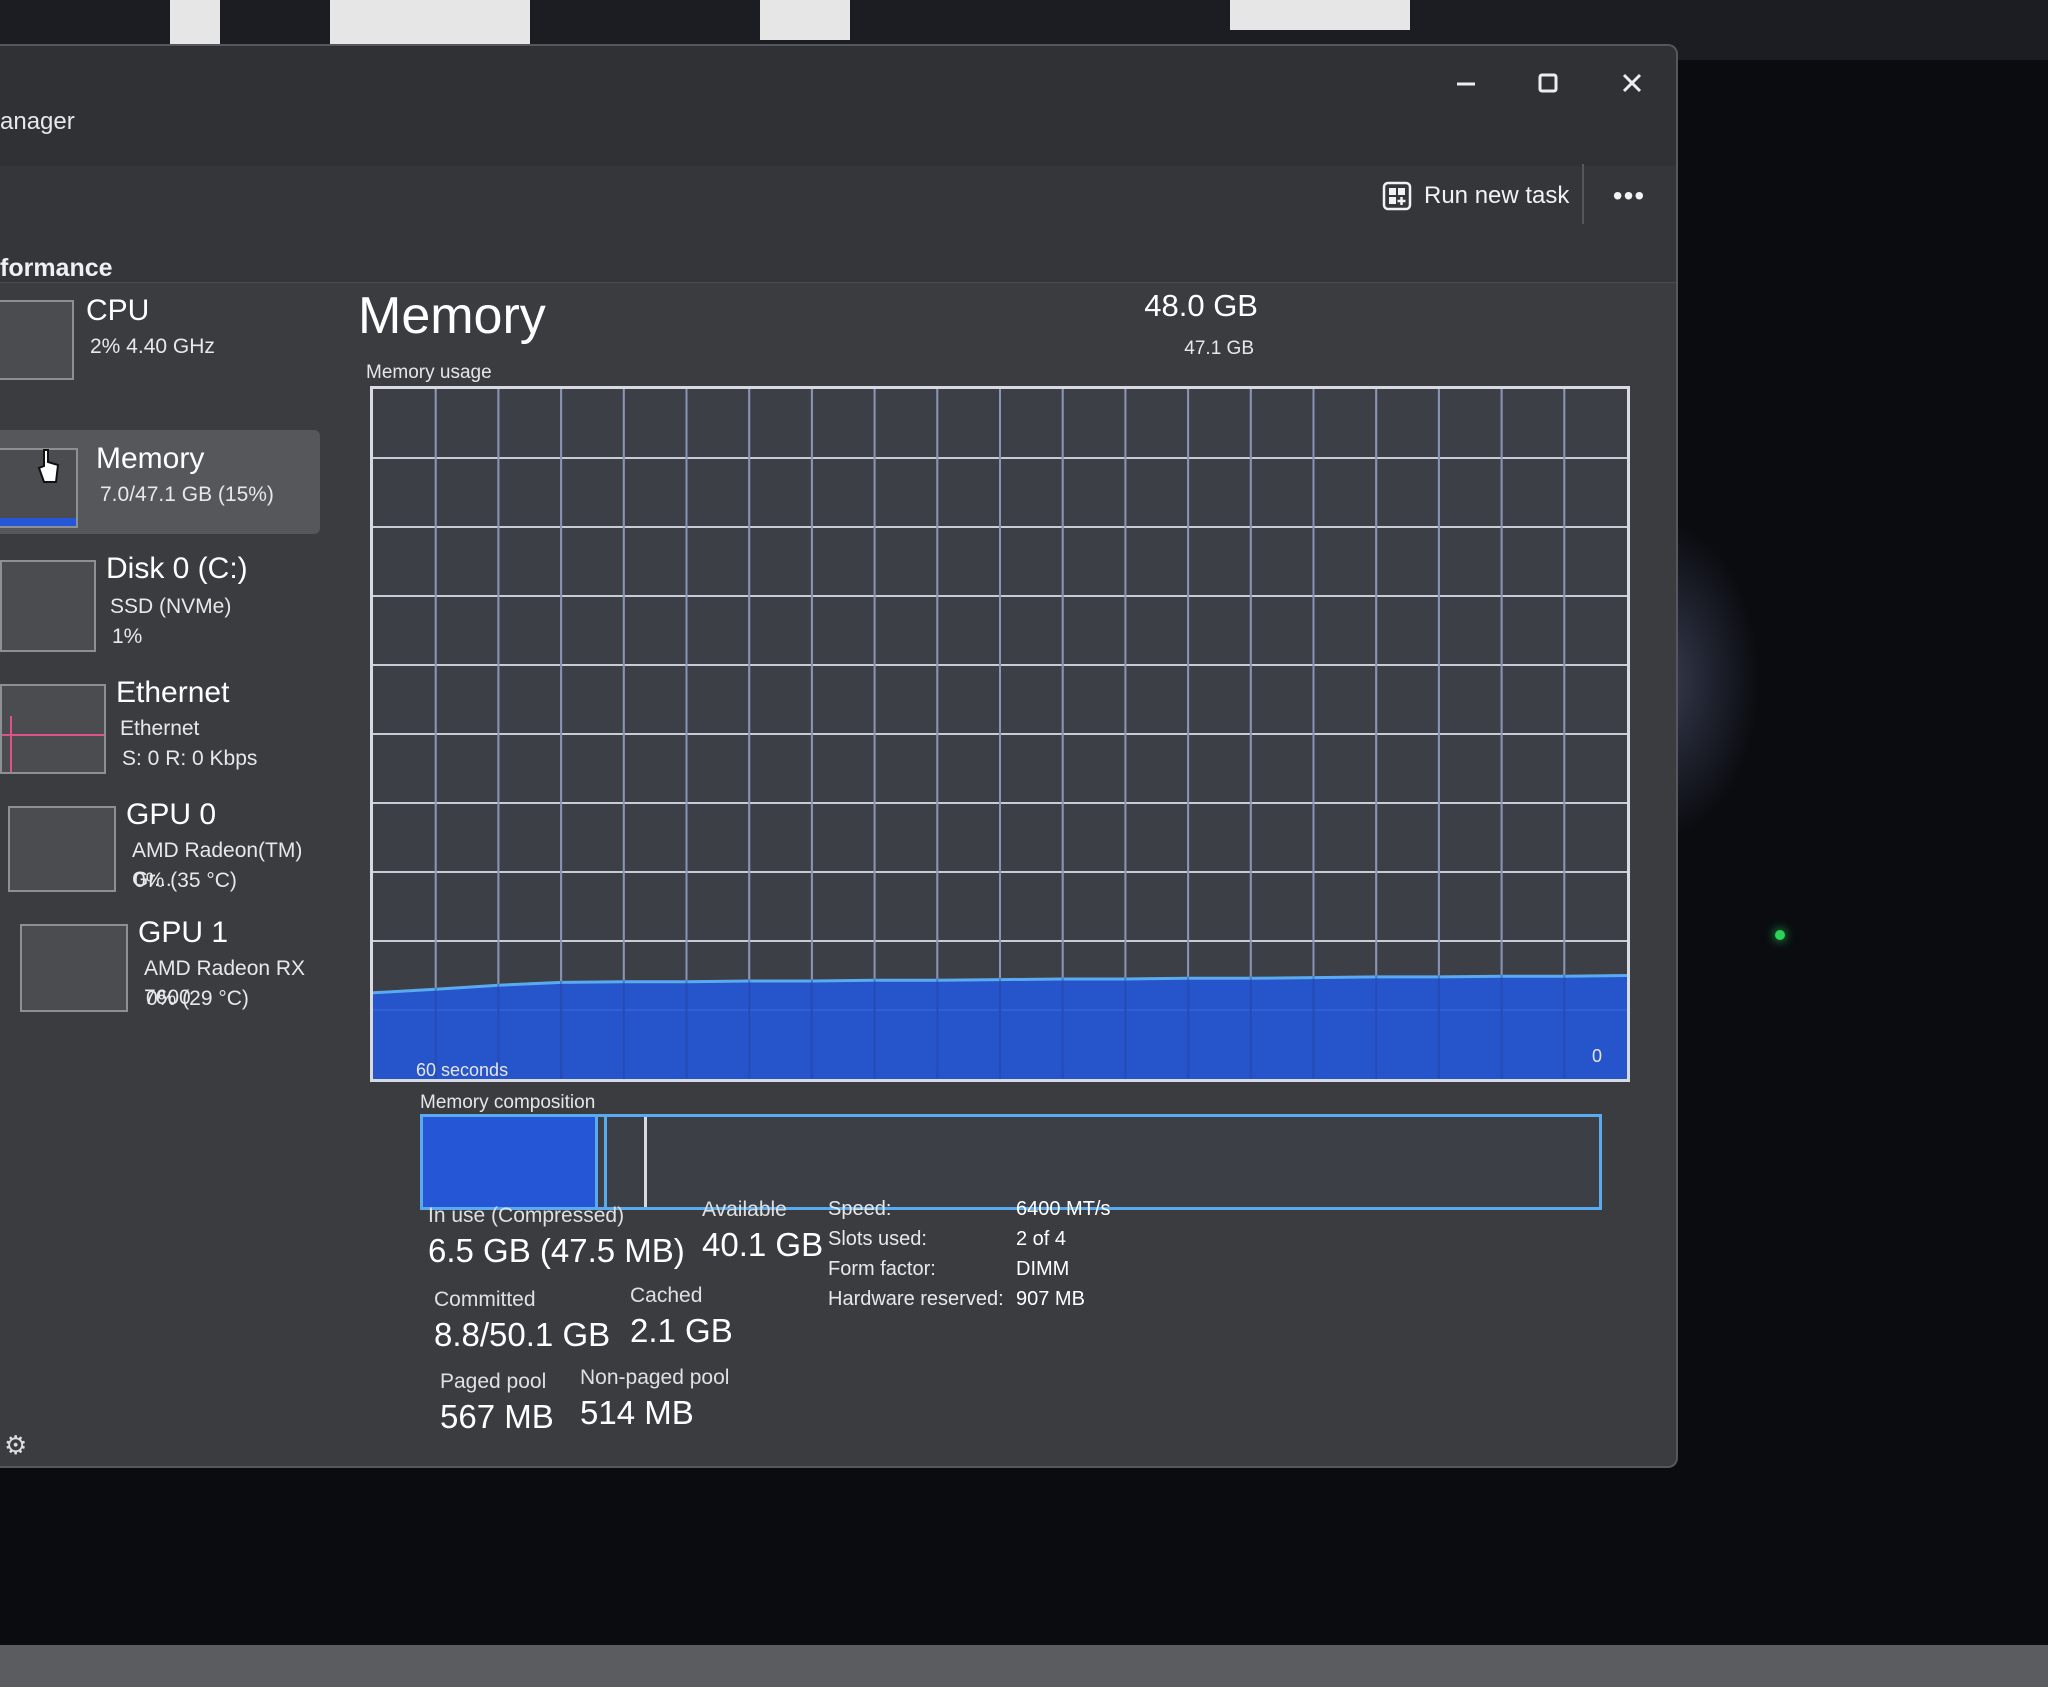  Describe the element at coordinates (763, 1244) in the screenshot. I see `stat-value: 40.1 GB` at that location.